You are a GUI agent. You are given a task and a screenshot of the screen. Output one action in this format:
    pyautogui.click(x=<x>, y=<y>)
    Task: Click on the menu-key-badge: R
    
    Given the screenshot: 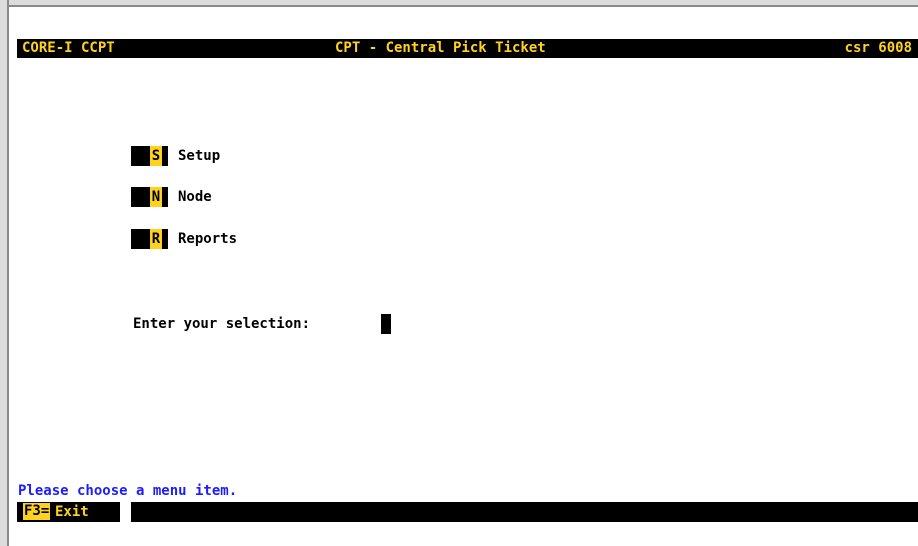 What is the action you would take?
    pyautogui.click(x=149, y=239)
    